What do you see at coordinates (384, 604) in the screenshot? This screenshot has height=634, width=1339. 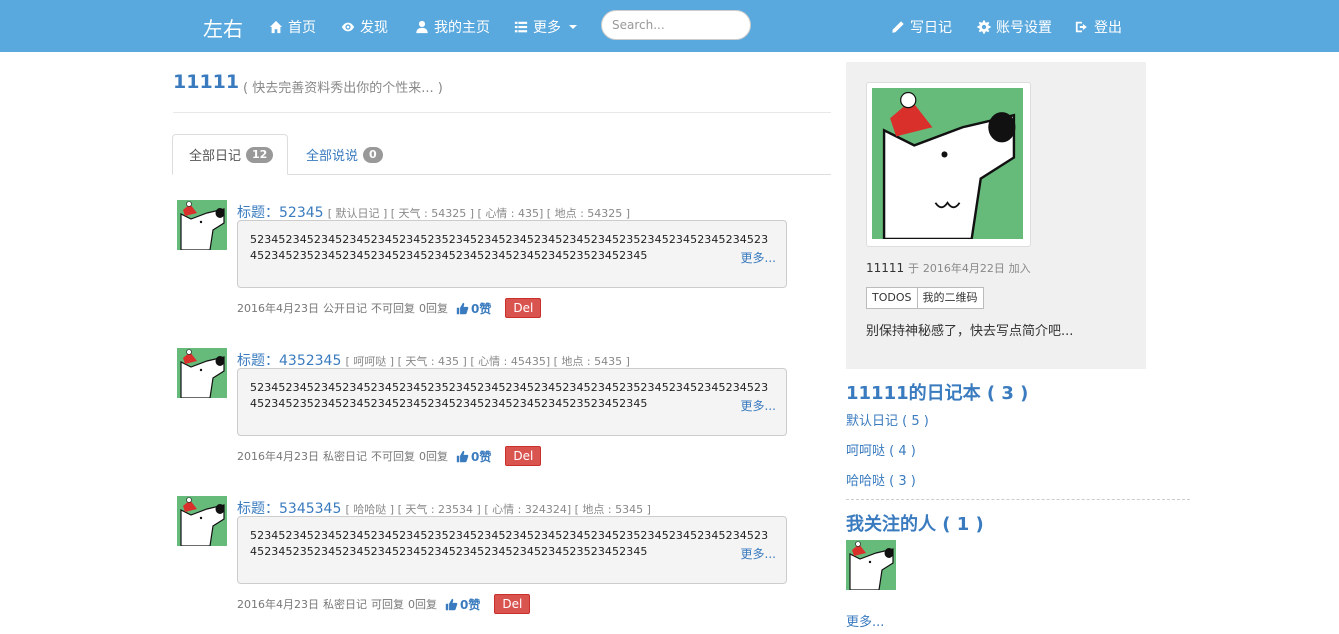 I see `entry-footer: 2016年4月23日 私密日记 可回复 0回复 0赞 Del` at bounding box center [384, 604].